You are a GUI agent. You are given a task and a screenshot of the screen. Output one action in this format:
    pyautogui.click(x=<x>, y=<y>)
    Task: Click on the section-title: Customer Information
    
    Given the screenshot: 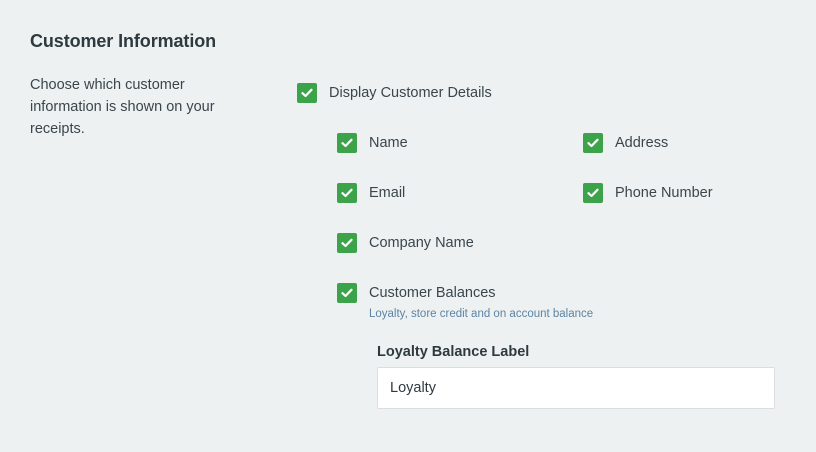 What is the action you would take?
    pyautogui.click(x=123, y=41)
    